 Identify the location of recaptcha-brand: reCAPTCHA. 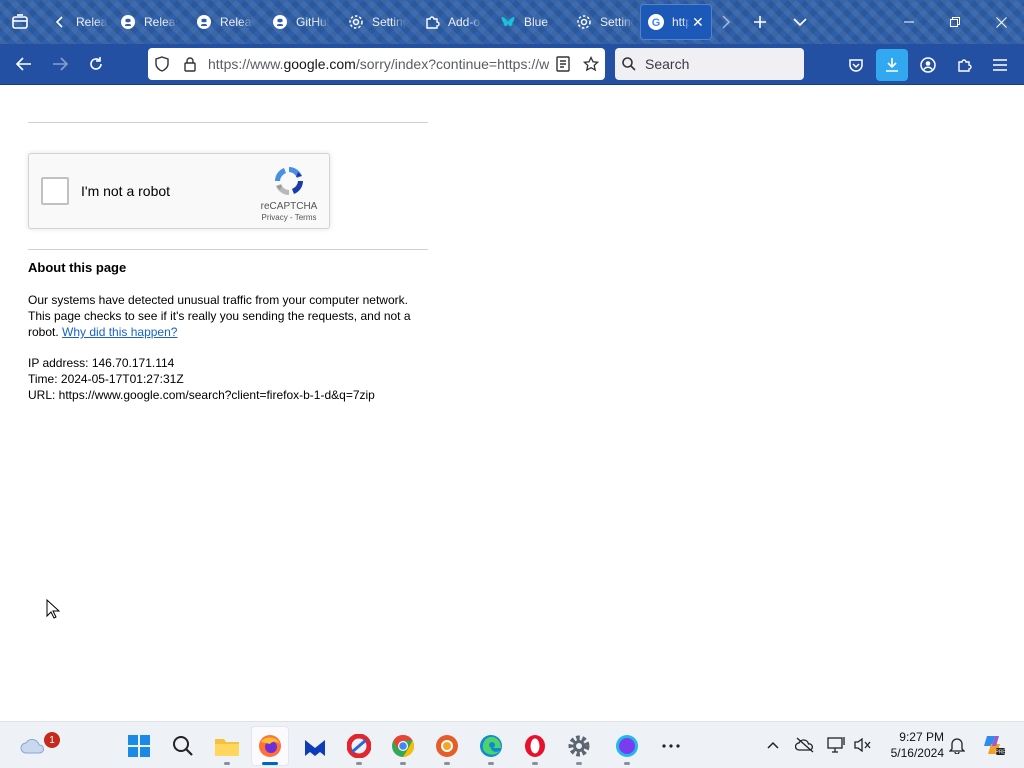
(289, 206).